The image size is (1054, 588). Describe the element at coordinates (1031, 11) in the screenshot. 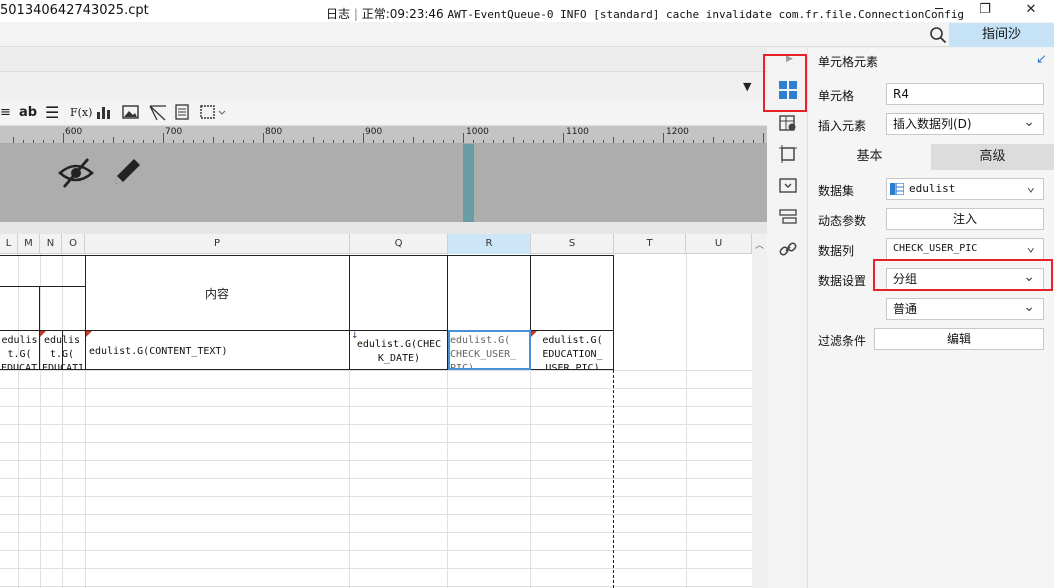

I see `close-button: ✕` at that location.